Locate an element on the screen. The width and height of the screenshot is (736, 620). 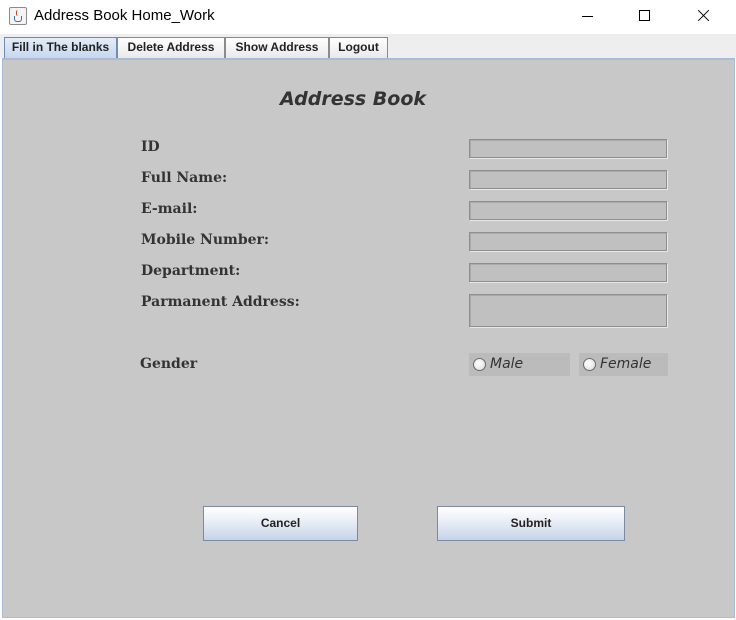
submit-button: Submit is located at coordinates (531, 523).